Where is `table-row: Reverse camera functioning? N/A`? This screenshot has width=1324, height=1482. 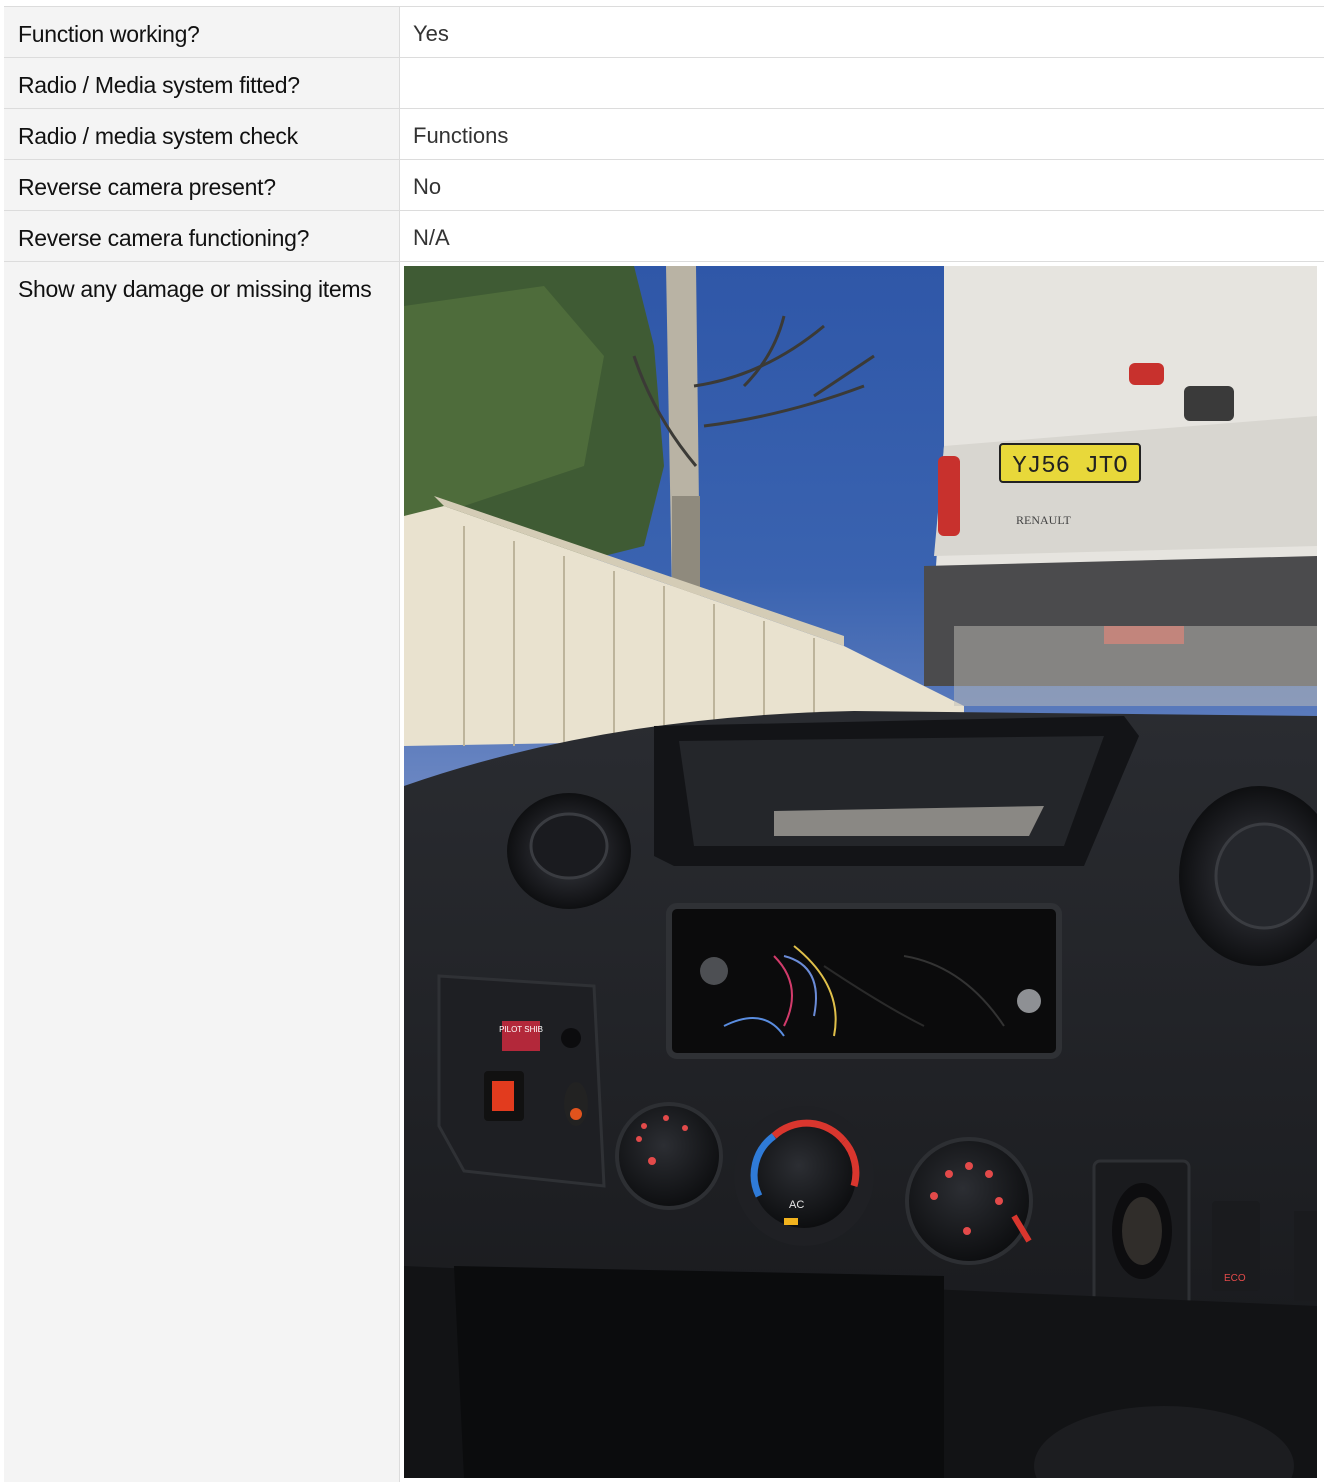 table-row: Reverse camera functioning? N/A is located at coordinates (664, 236).